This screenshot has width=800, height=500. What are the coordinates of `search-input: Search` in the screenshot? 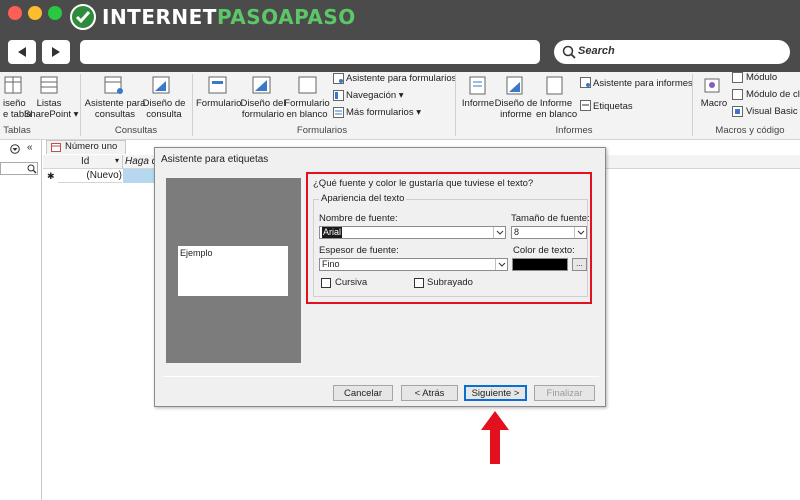 It's located at (672, 52).